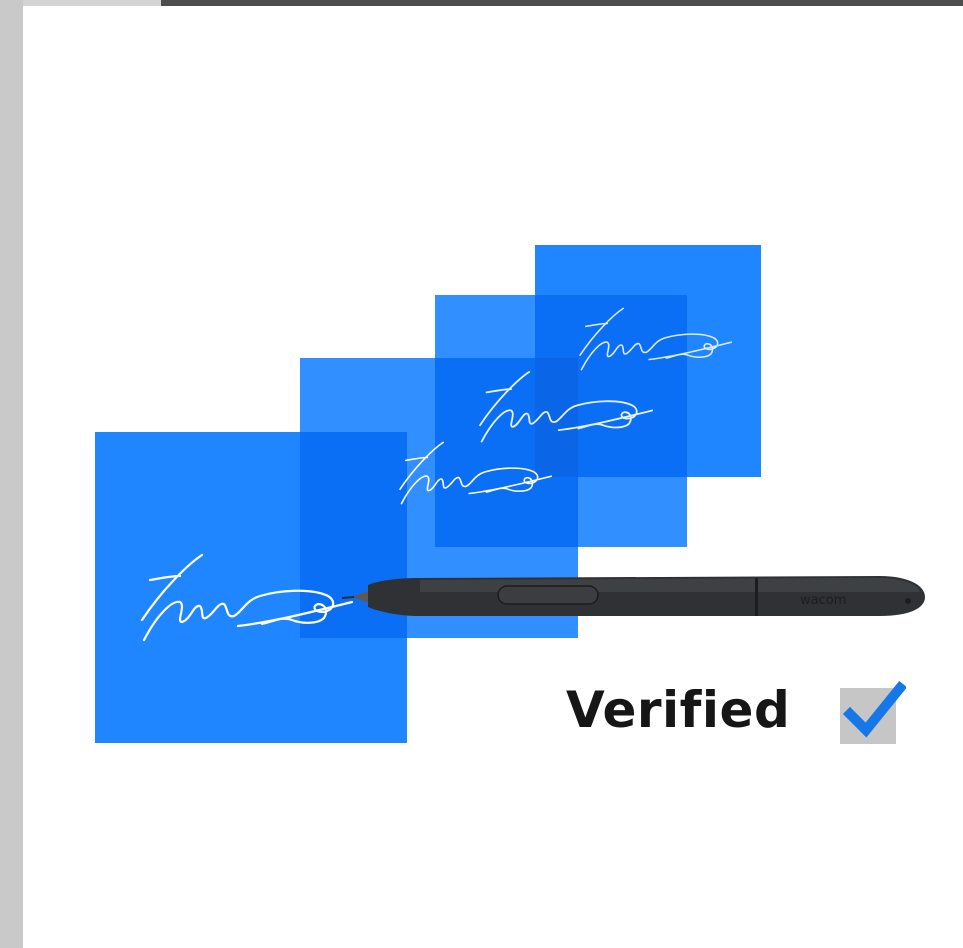 This screenshot has width=963, height=948. I want to click on stylus-pen-icon: wacom, so click(633, 596).